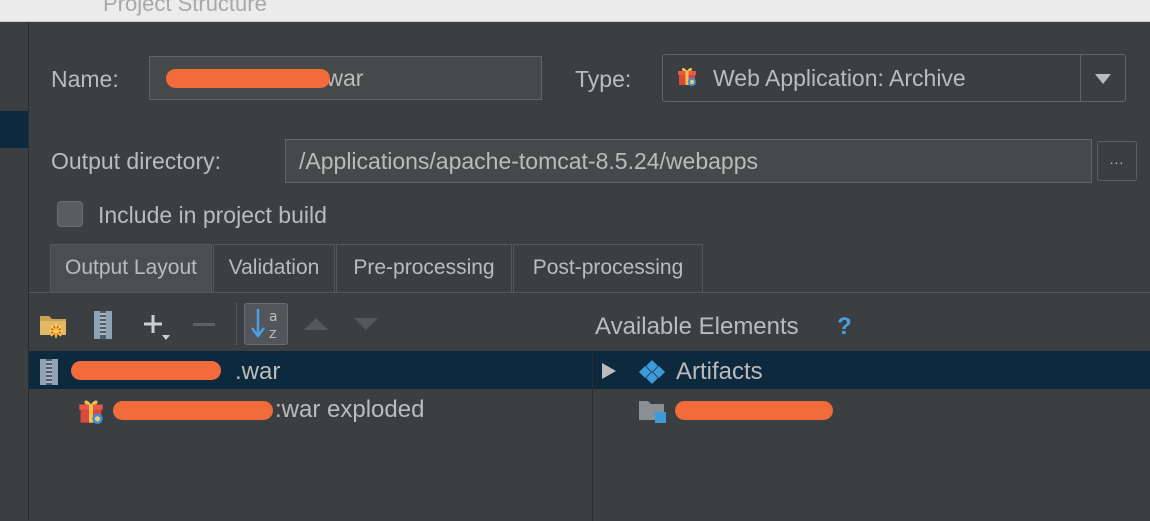 This screenshot has height=521, width=1150. What do you see at coordinates (272, 333) in the screenshot?
I see `svg-text: z` at bounding box center [272, 333].